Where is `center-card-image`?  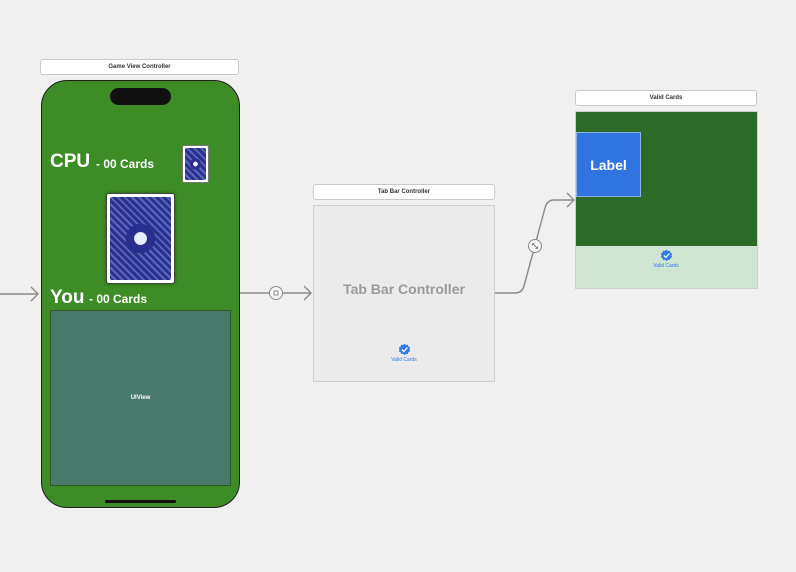
center-card-image is located at coordinates (140, 238).